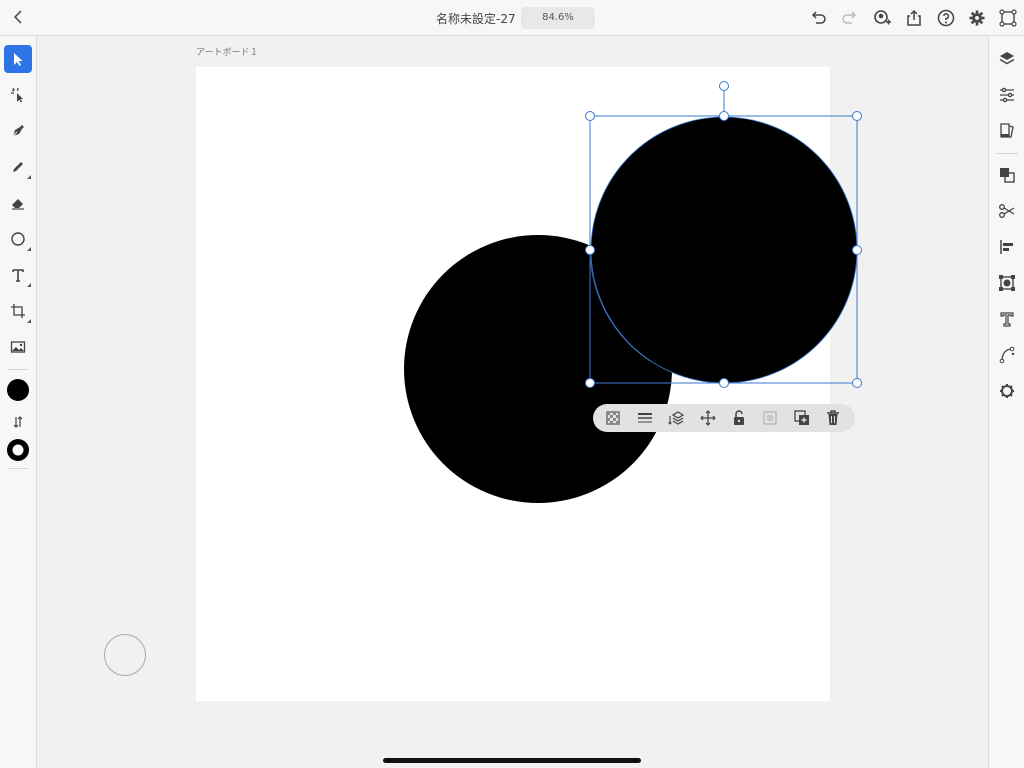  I want to click on move-arrows-icon, so click(708, 418).